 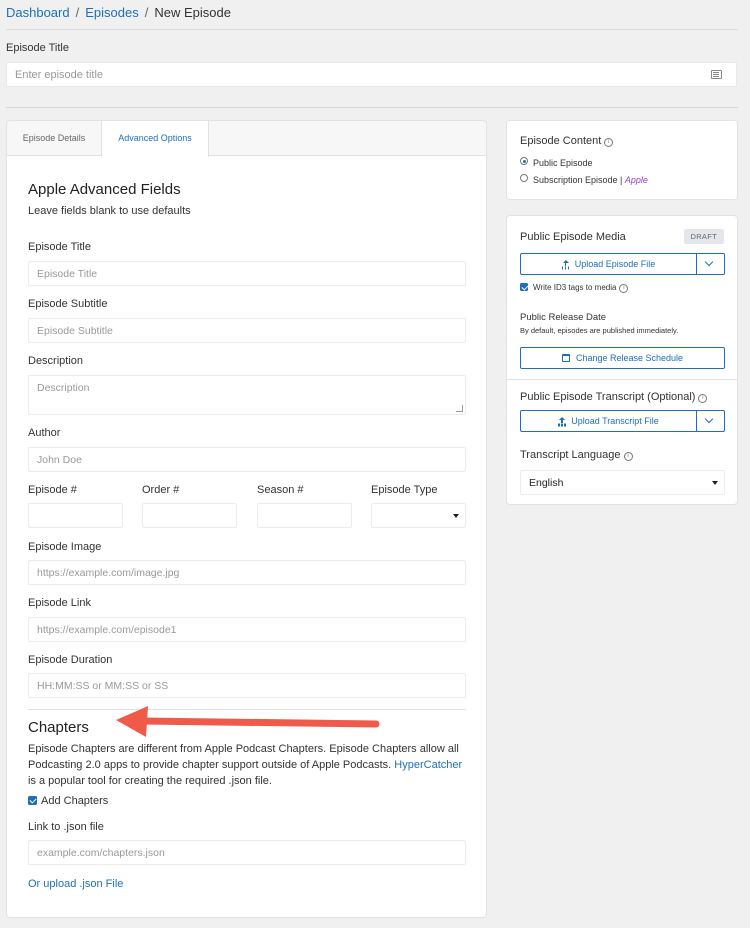 What do you see at coordinates (65, 547) in the screenshot?
I see `episode-image-label: Episode Image` at bounding box center [65, 547].